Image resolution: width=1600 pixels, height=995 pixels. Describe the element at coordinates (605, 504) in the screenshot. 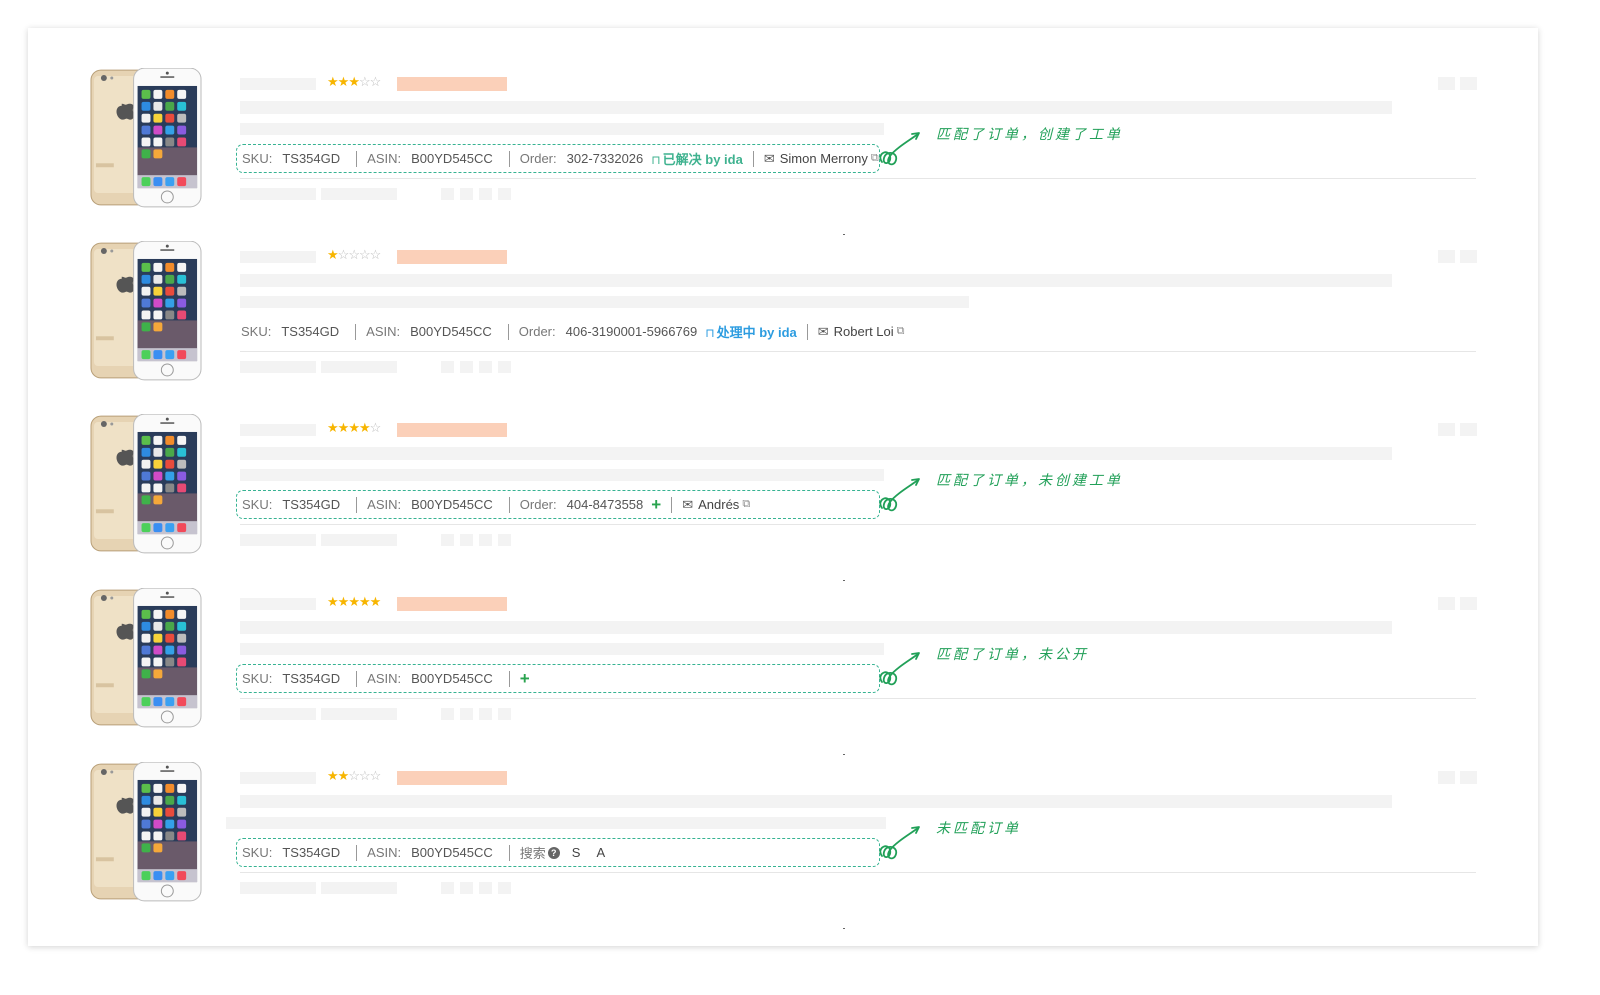

I see `order-value: 404-8473558` at that location.